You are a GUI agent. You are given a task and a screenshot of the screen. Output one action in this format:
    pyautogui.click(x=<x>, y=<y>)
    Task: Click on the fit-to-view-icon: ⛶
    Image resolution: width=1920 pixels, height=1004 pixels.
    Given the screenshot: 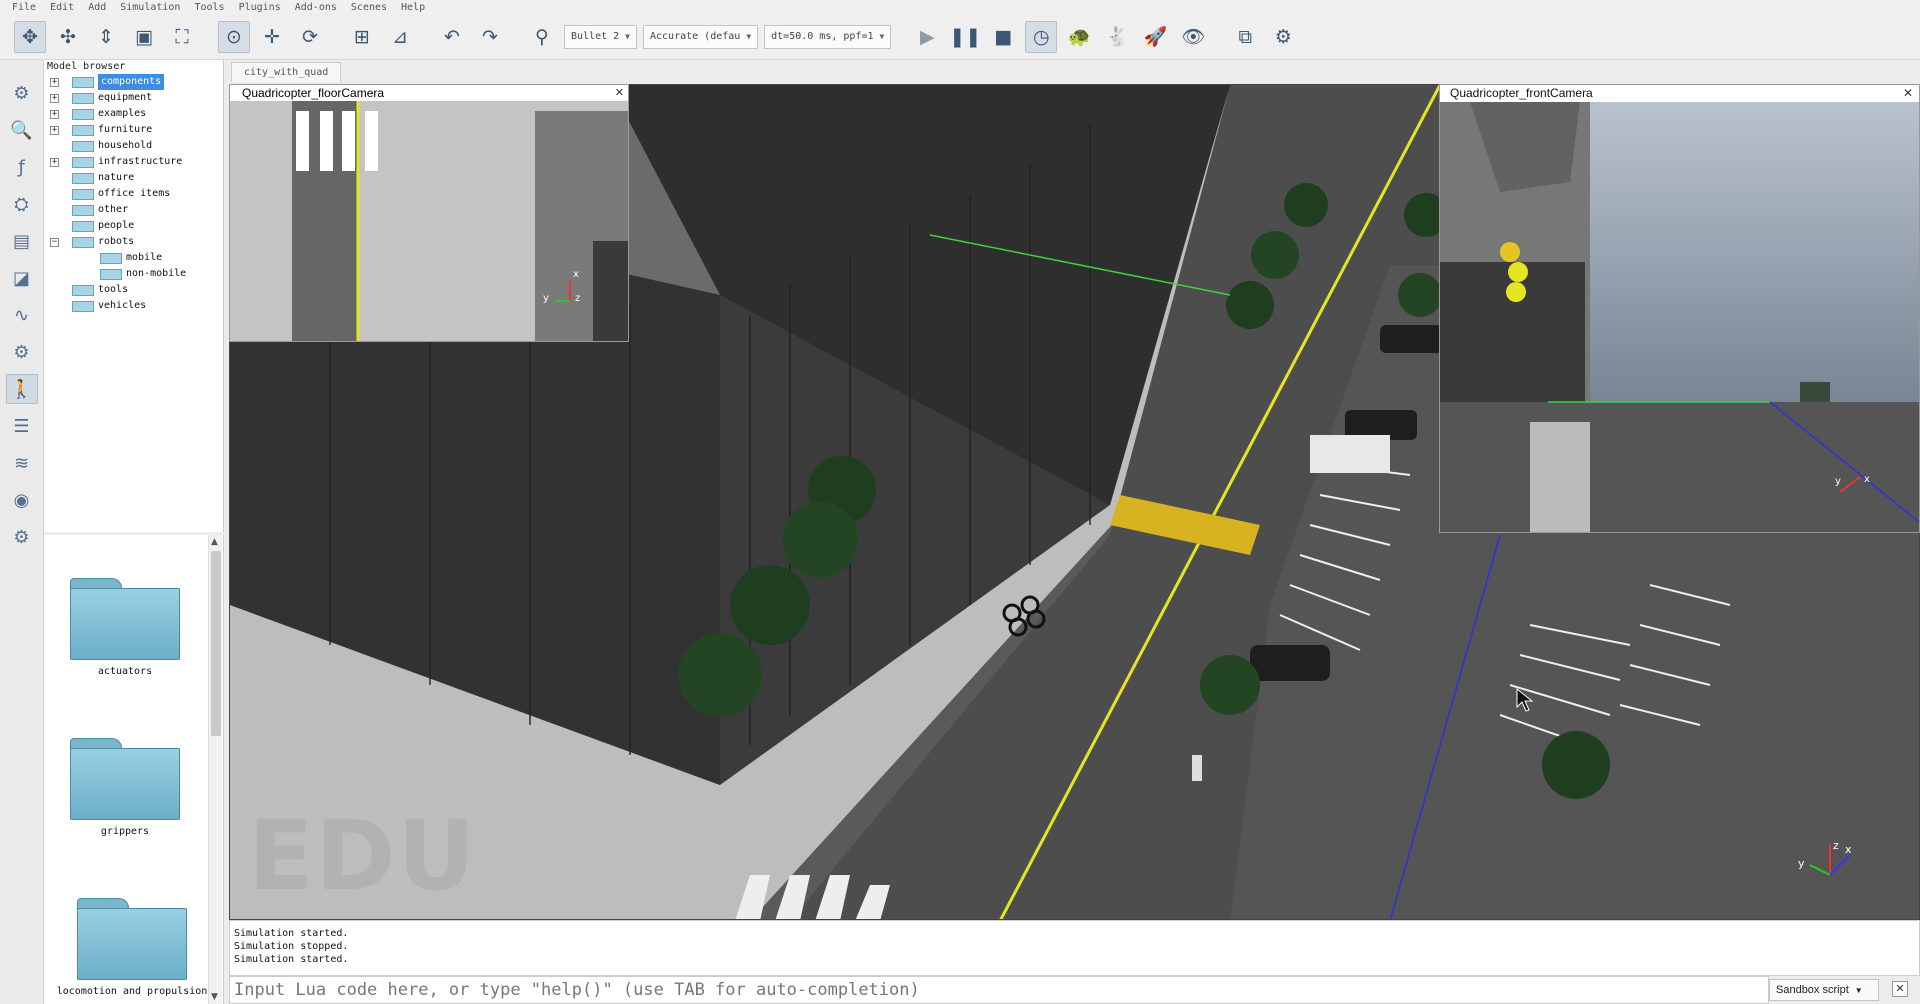 What is the action you would take?
    pyautogui.click(x=182, y=37)
    